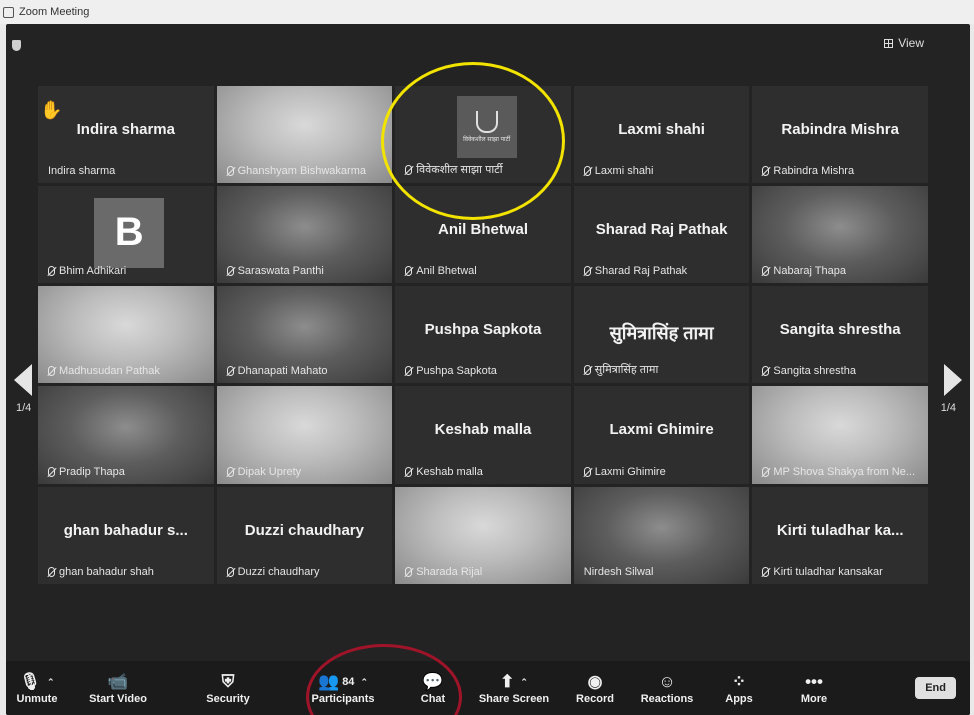 Image resolution: width=974 pixels, height=715 pixels. Describe the element at coordinates (739, 681) in the screenshot. I see `apps-icon: ⁘` at that location.